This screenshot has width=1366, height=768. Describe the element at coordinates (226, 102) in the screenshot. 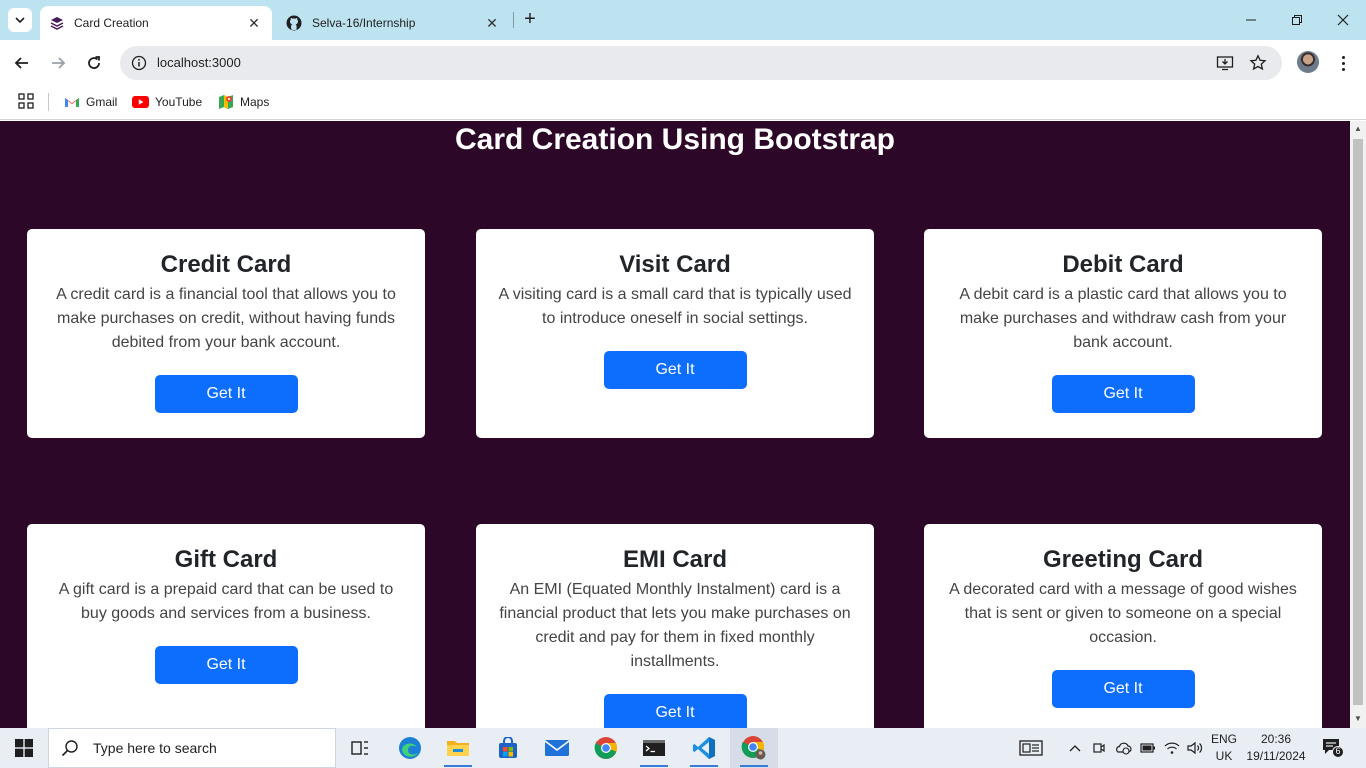

I see `maps-icon` at that location.